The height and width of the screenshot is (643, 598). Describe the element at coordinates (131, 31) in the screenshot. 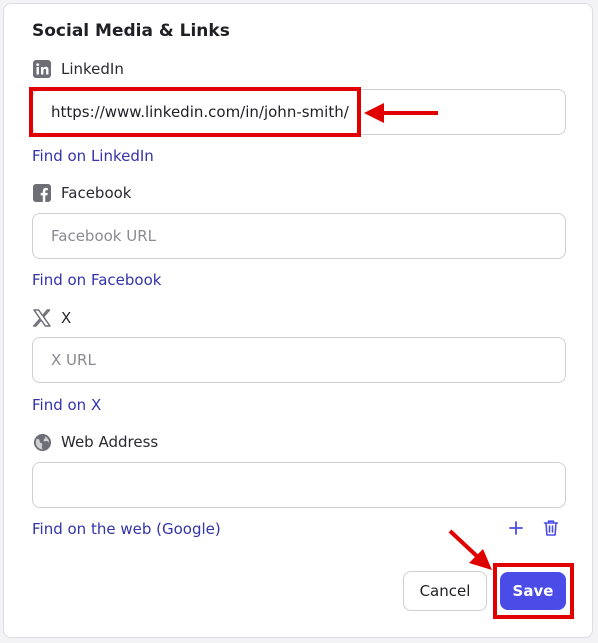

I see `section-title: Social Media & Links` at that location.